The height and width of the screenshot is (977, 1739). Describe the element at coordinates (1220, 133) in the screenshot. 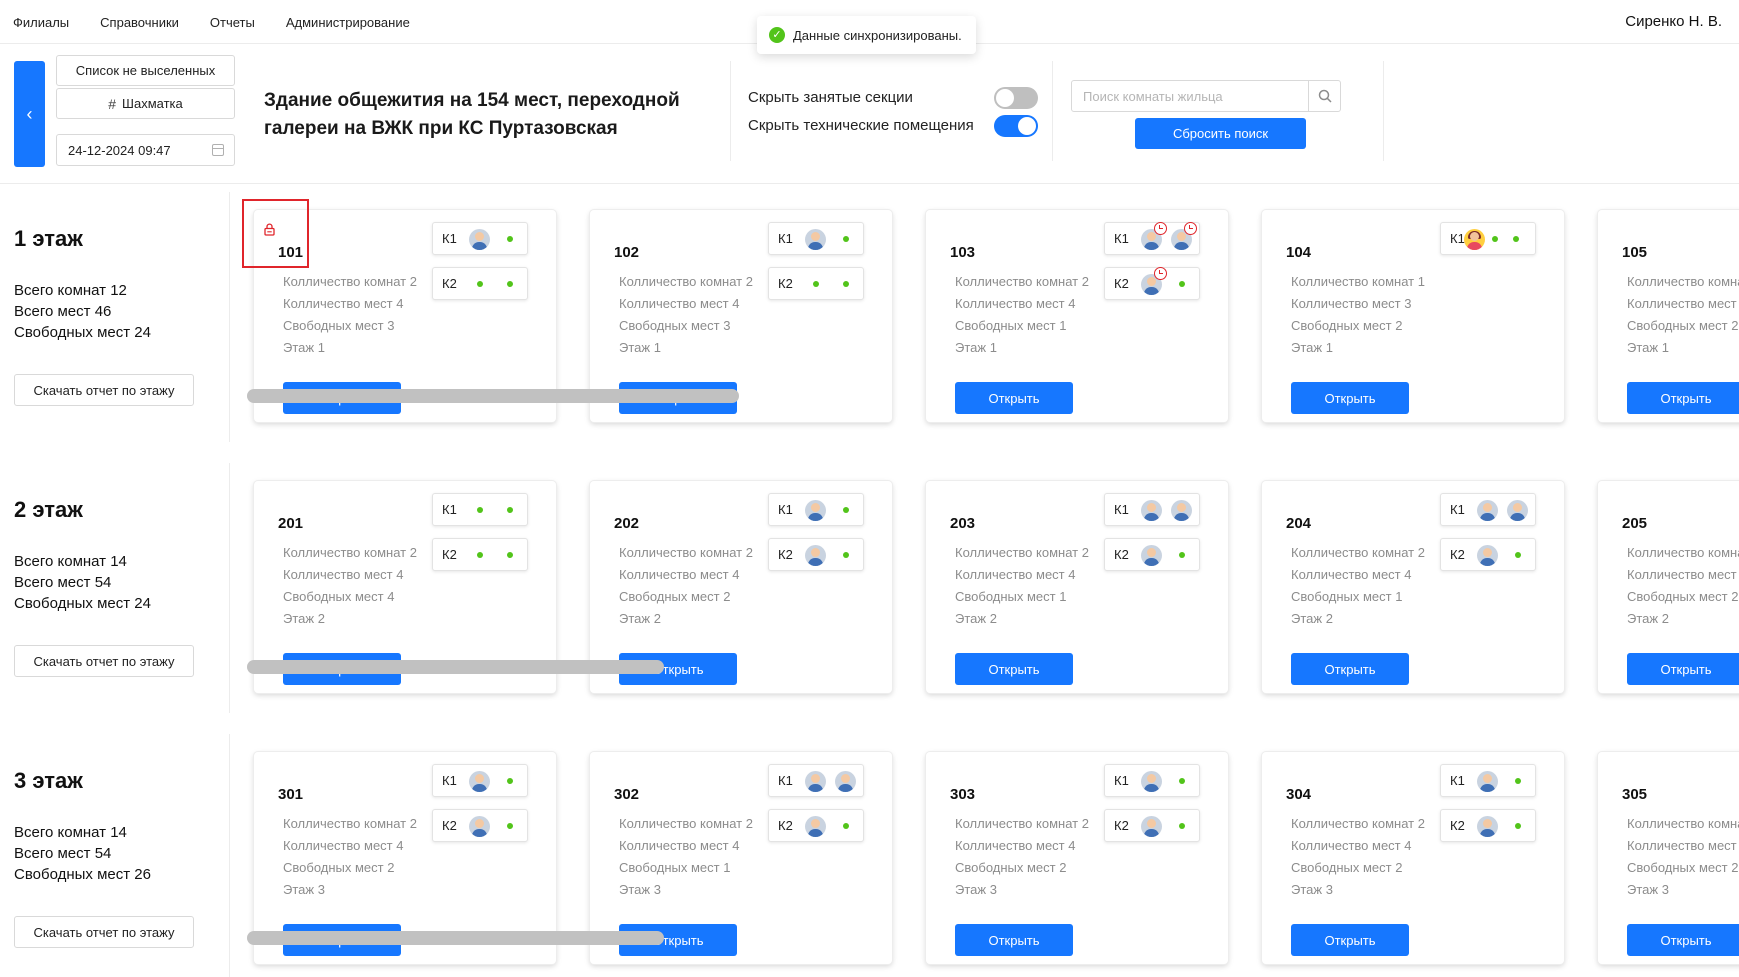

I see `reset-search-button: Сбросить поиск` at that location.